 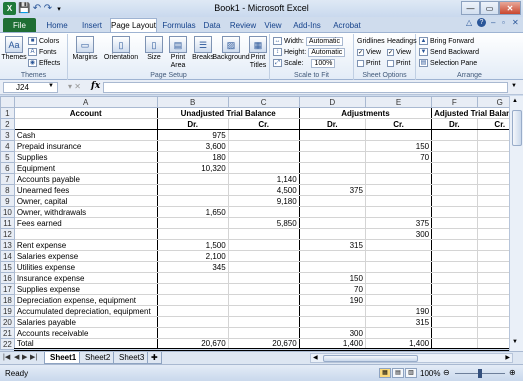 I want to click on row-header: 11, so click(x=7, y=223).